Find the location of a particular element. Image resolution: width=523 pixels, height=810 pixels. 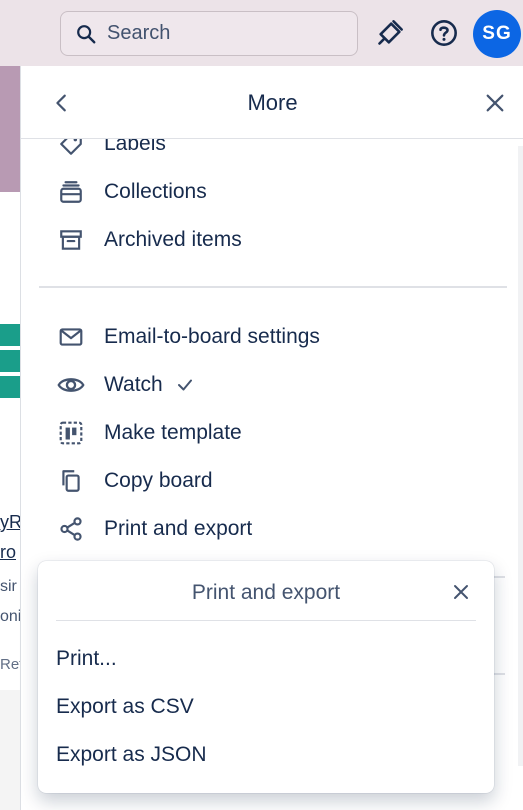

menu-item-copy-board: Copy board is located at coordinates (135, 481).